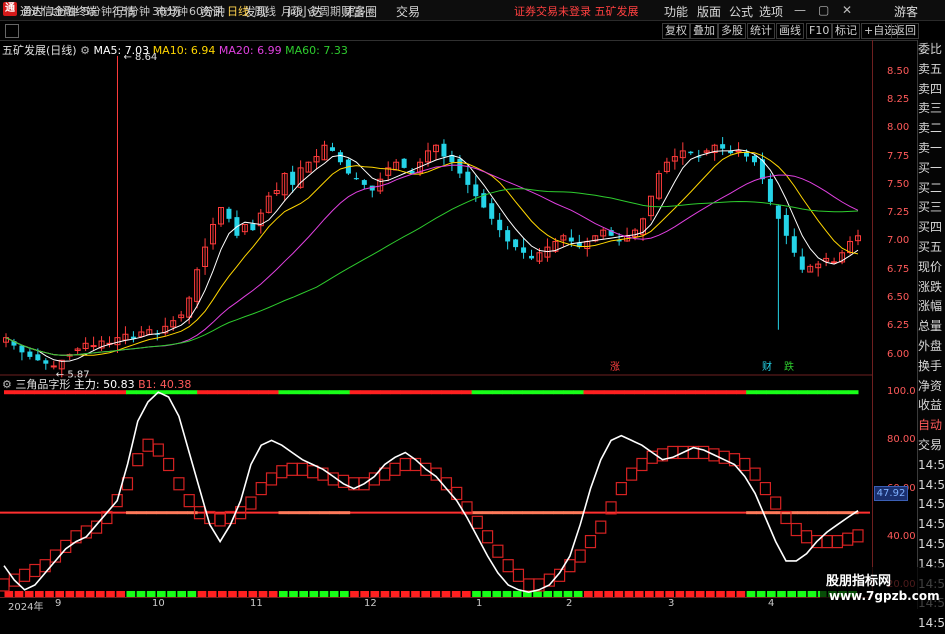  Describe the element at coordinates (819, 31) in the screenshot. I see `f10-button: F10` at that location.